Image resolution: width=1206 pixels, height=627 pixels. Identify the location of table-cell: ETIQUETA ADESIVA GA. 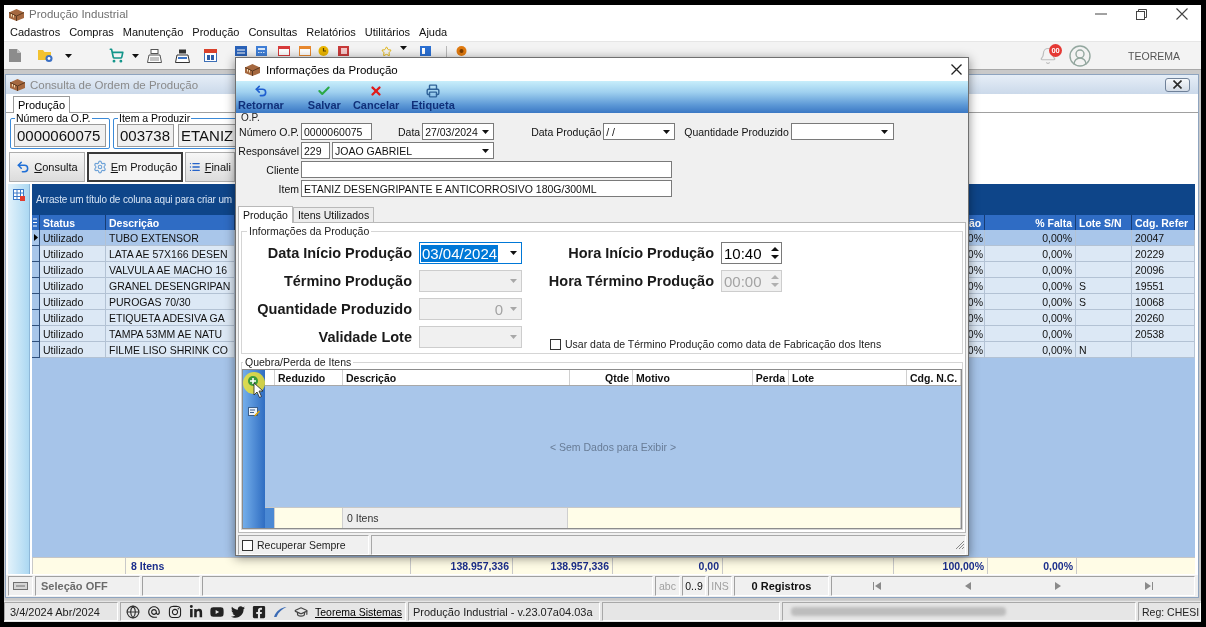
(167, 317).